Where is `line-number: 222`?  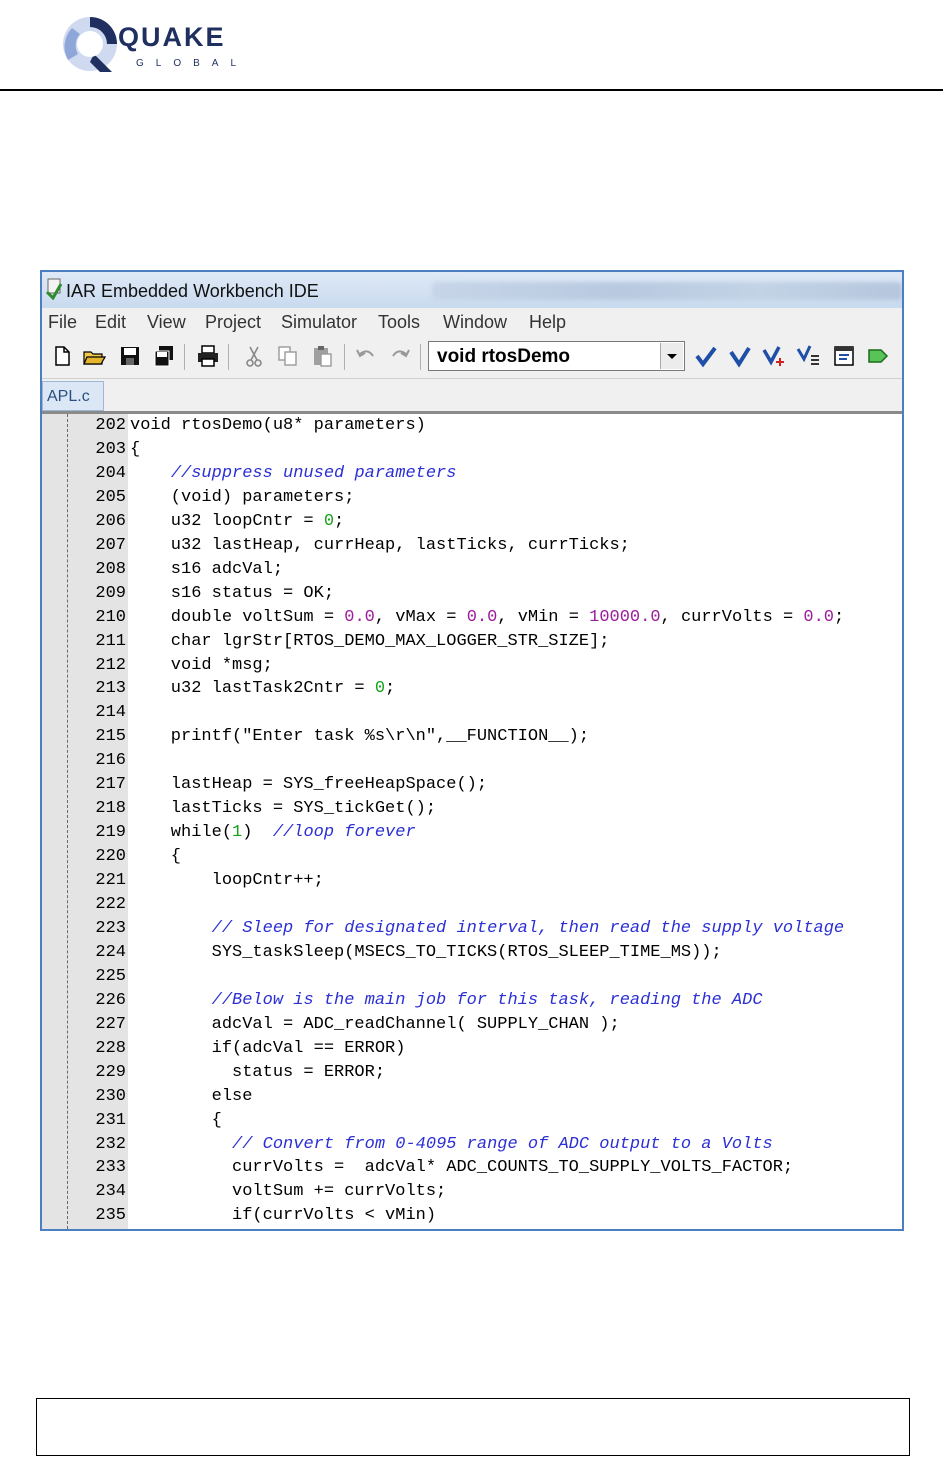 line-number: 222 is located at coordinates (110, 904).